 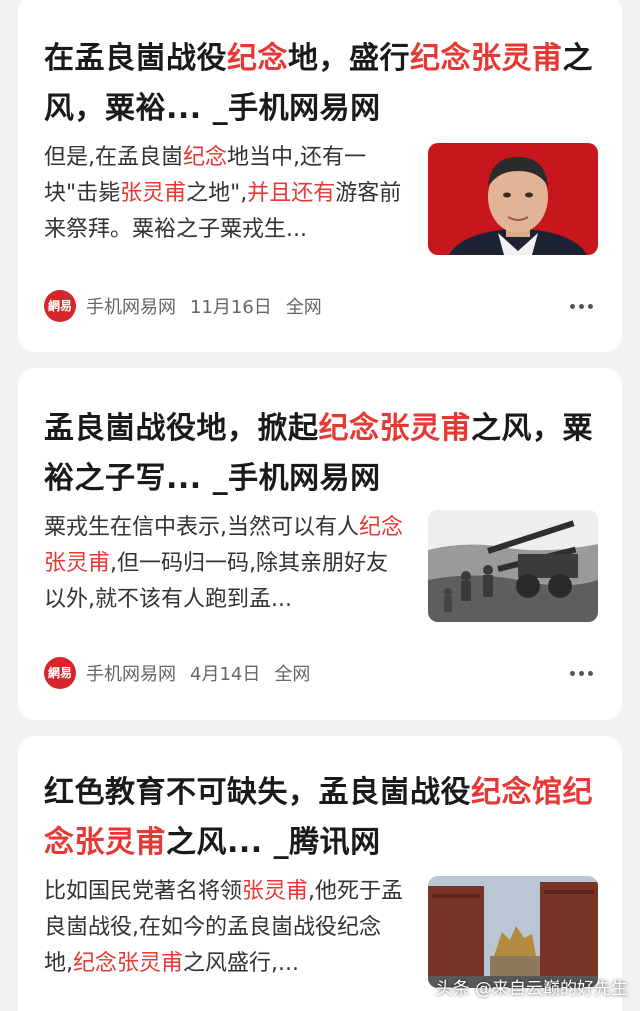 I want to click on result-meta: 網易 手机网易网 4月14日 全网, so click(x=177, y=673).